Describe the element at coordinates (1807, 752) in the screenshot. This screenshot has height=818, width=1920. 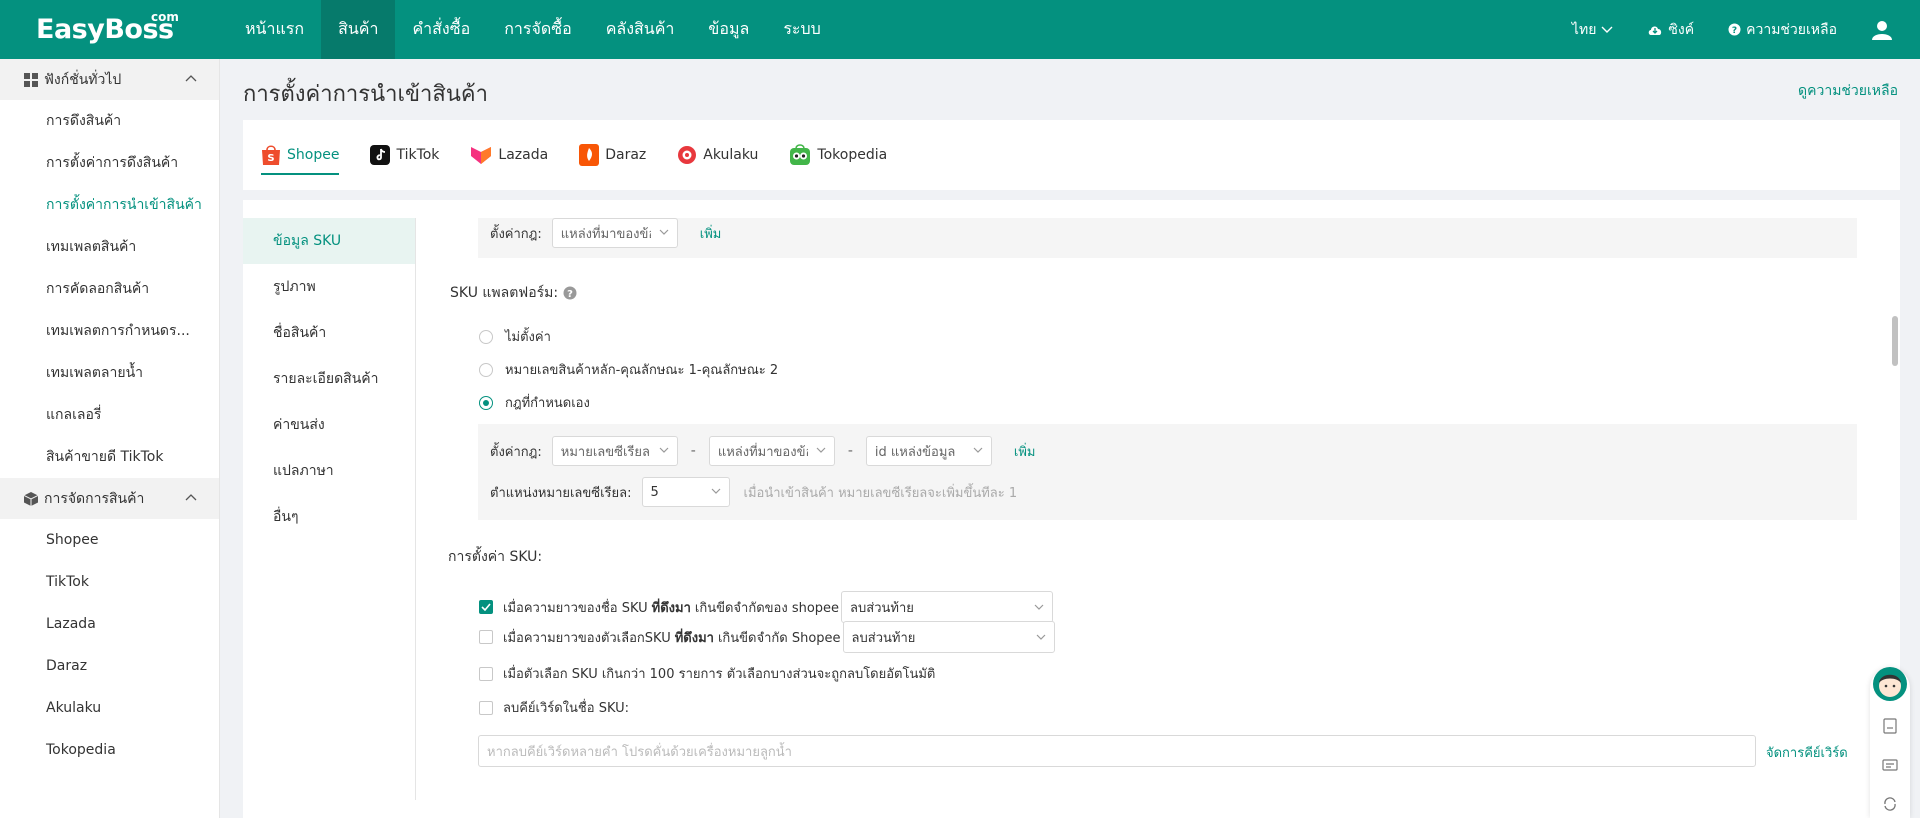
I see `manage-keywords-link: จัดการคีย์เวิร์ด` at that location.